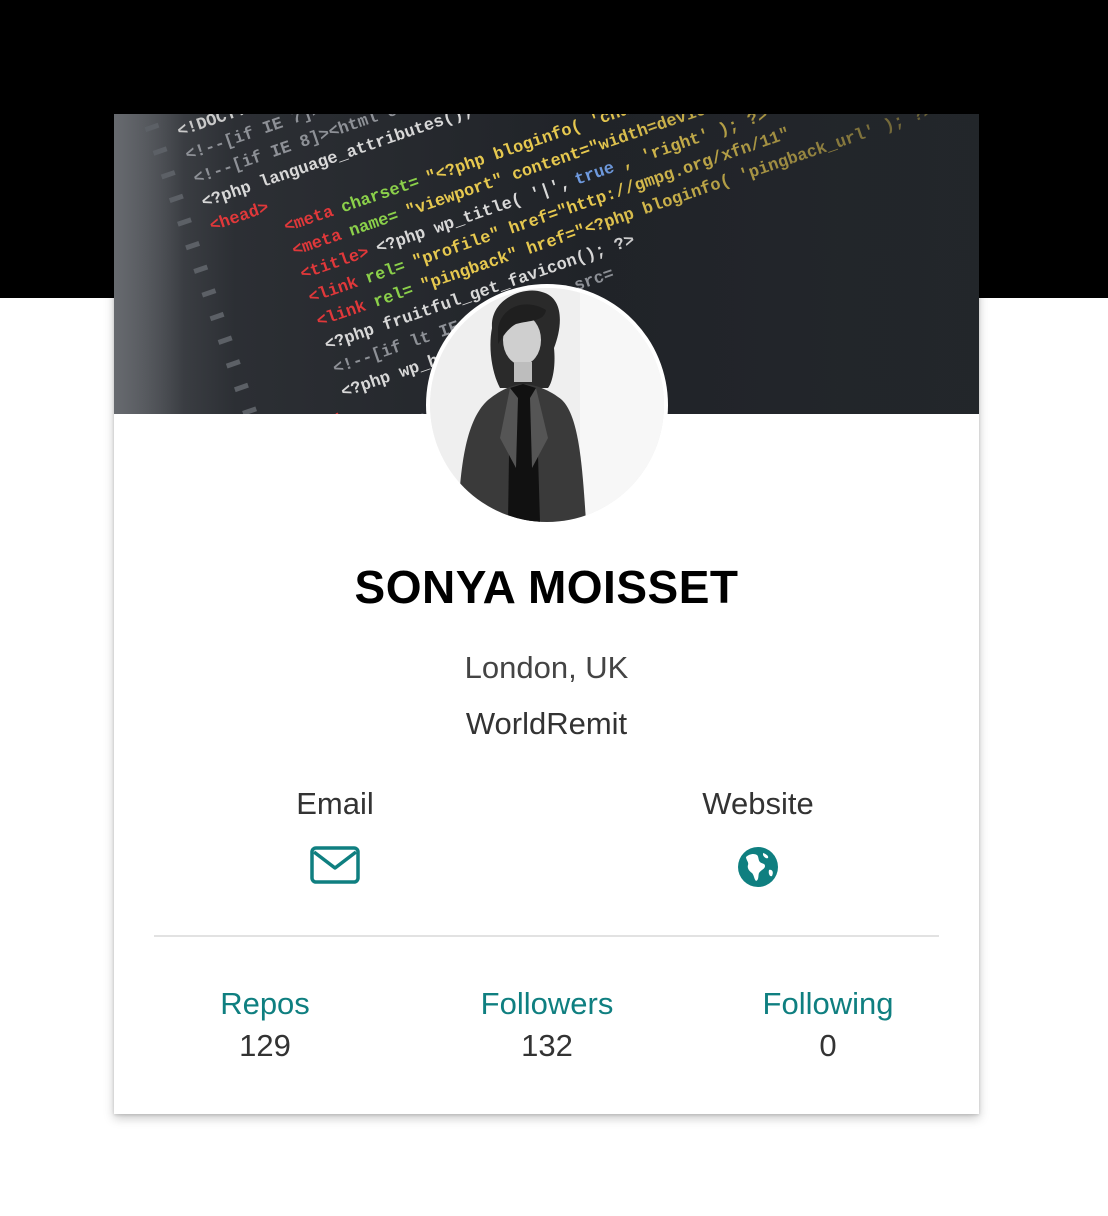 Image resolution: width=1108 pixels, height=1216 pixels. What do you see at coordinates (828, 1025) in the screenshot?
I see `following-stat: Following 0` at bounding box center [828, 1025].